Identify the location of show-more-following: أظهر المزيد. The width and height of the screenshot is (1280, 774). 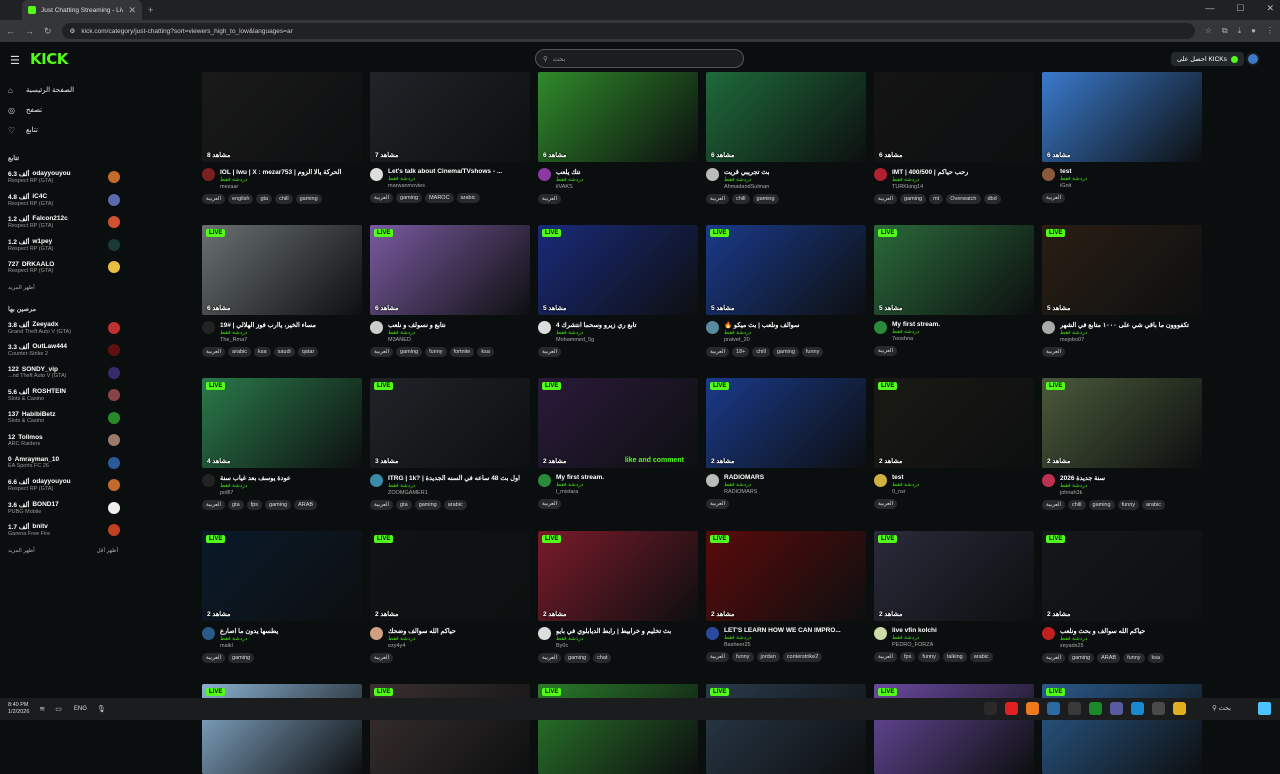
(63, 288).